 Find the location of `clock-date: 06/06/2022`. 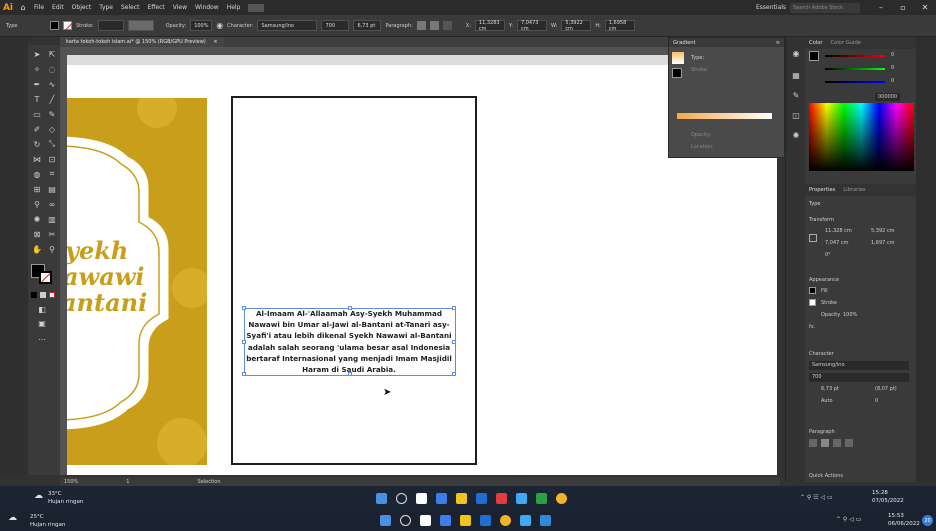

clock-date: 06/06/2022 is located at coordinates (904, 524).